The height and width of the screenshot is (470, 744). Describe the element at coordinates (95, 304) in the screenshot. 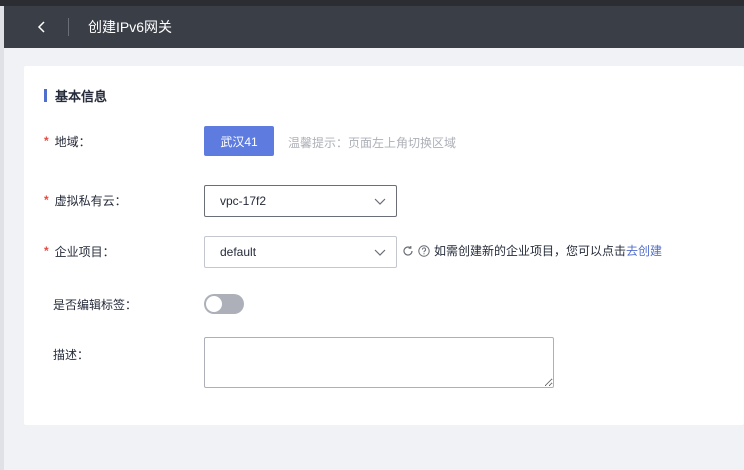

I see `tags-label-text: 是否编辑标签：` at that location.